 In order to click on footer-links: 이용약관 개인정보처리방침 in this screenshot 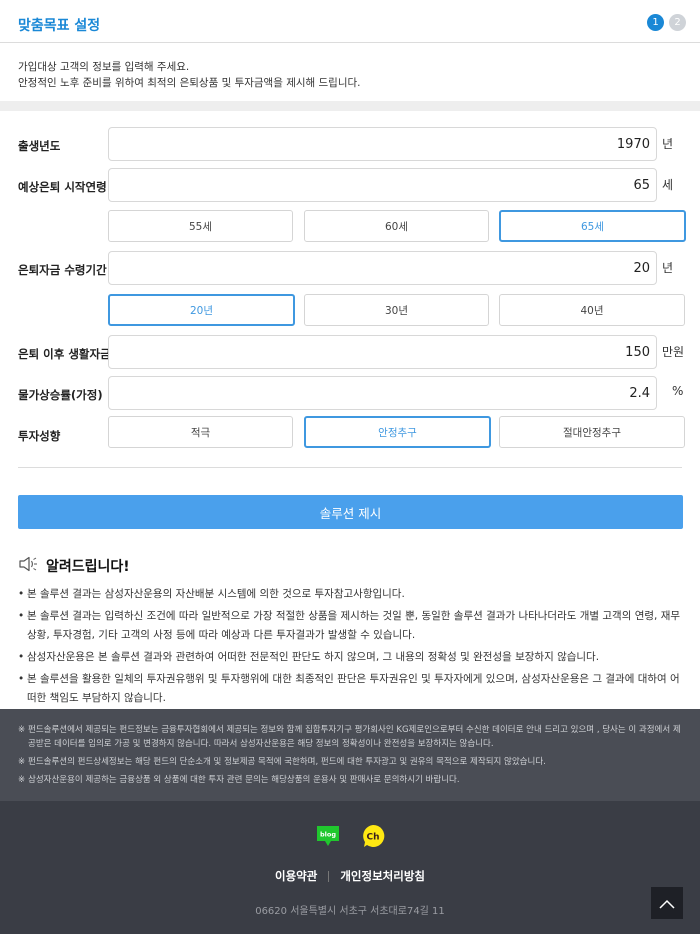, I will do `click(350, 876)`.